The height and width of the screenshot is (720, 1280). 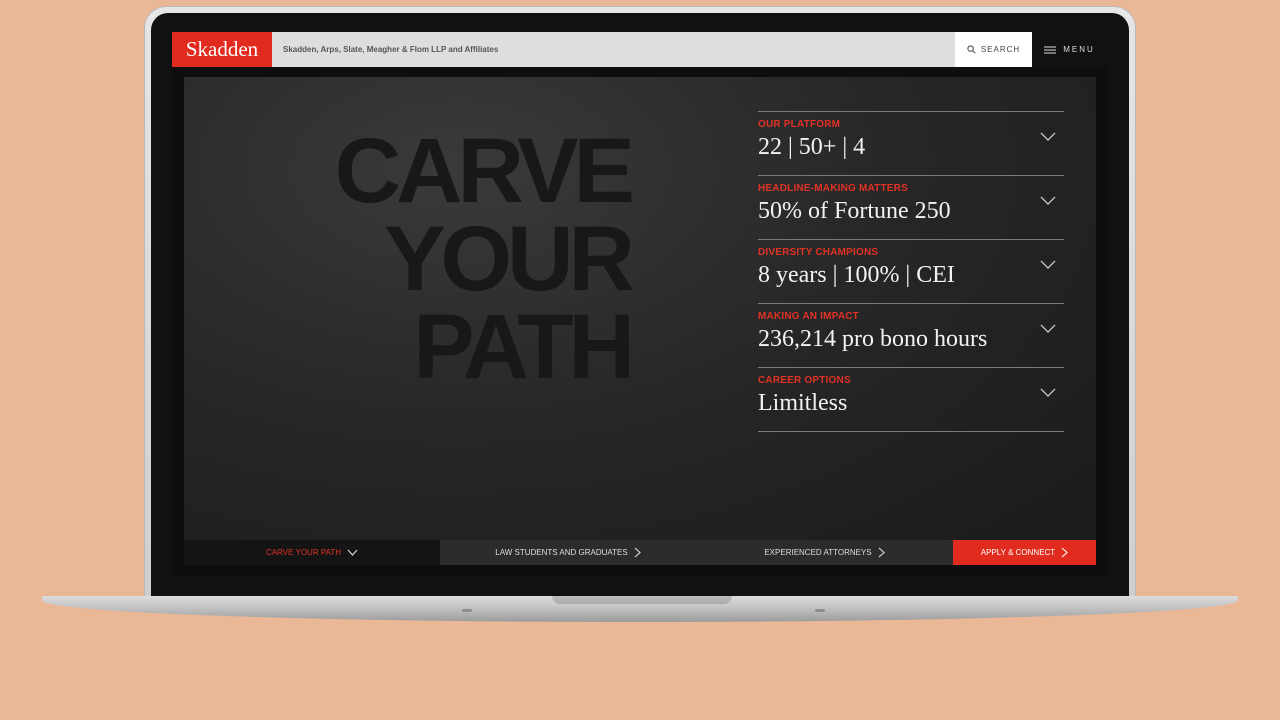 I want to click on accordion-item-impact: MAKING AN IMPACT 236,214 pro bono hours, so click(x=911, y=336).